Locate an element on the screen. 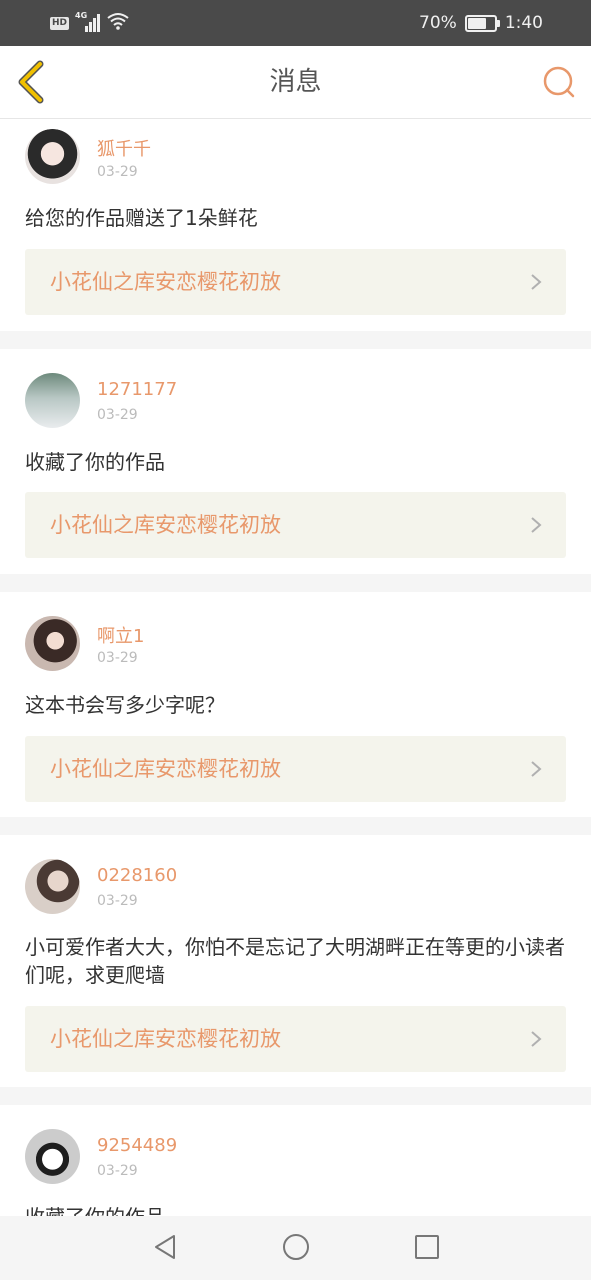  username: 1271177 is located at coordinates (137, 389).